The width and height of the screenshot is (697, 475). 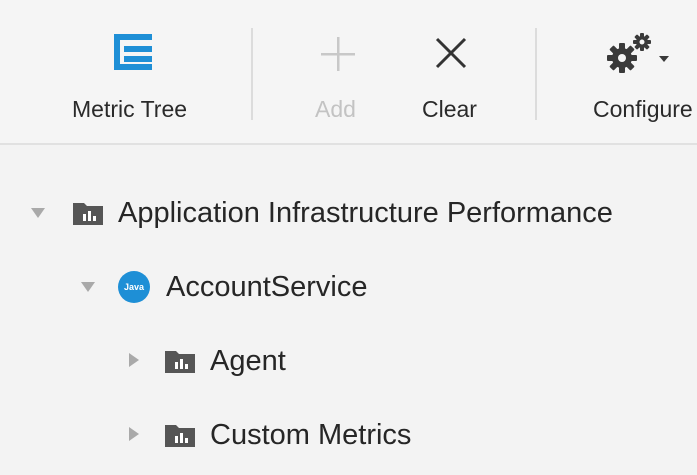 What do you see at coordinates (641, 54) in the screenshot?
I see `gear-icon` at bounding box center [641, 54].